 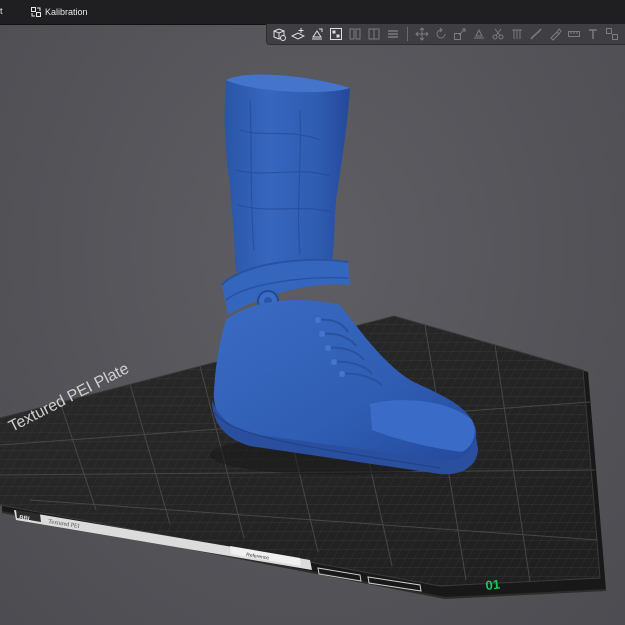 What do you see at coordinates (493, 585) in the screenshot?
I see `plate-number: 01` at bounding box center [493, 585].